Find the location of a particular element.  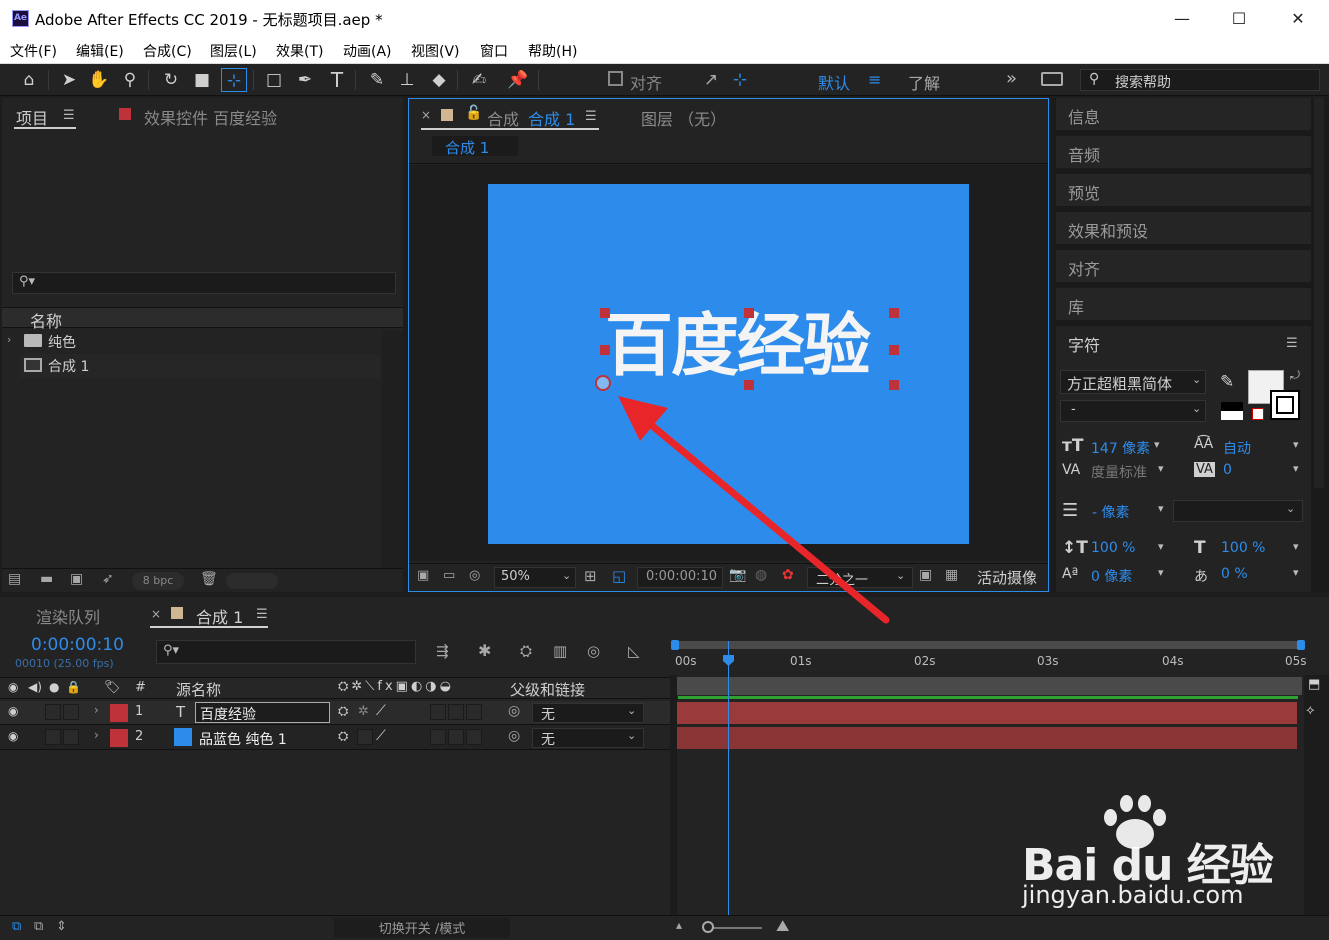

baidu-jingyan-watermark: Bai du 经验 jingyan.baidu.com is located at coordinates (1166, 855).